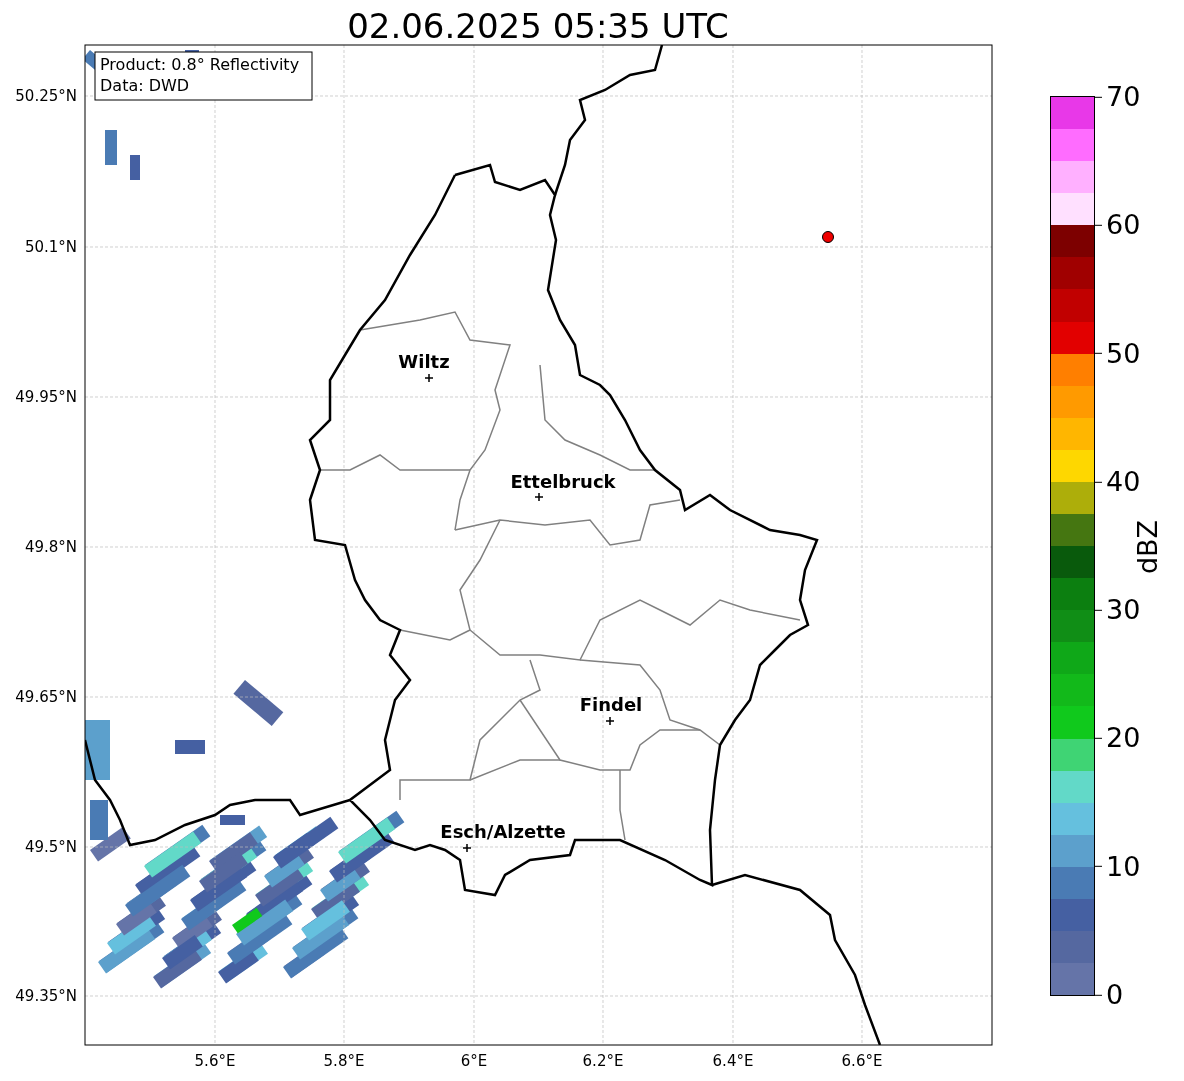 This screenshot has height=1081, width=1184. I want to click on colorbar-label: dBZ, so click(1147, 547).